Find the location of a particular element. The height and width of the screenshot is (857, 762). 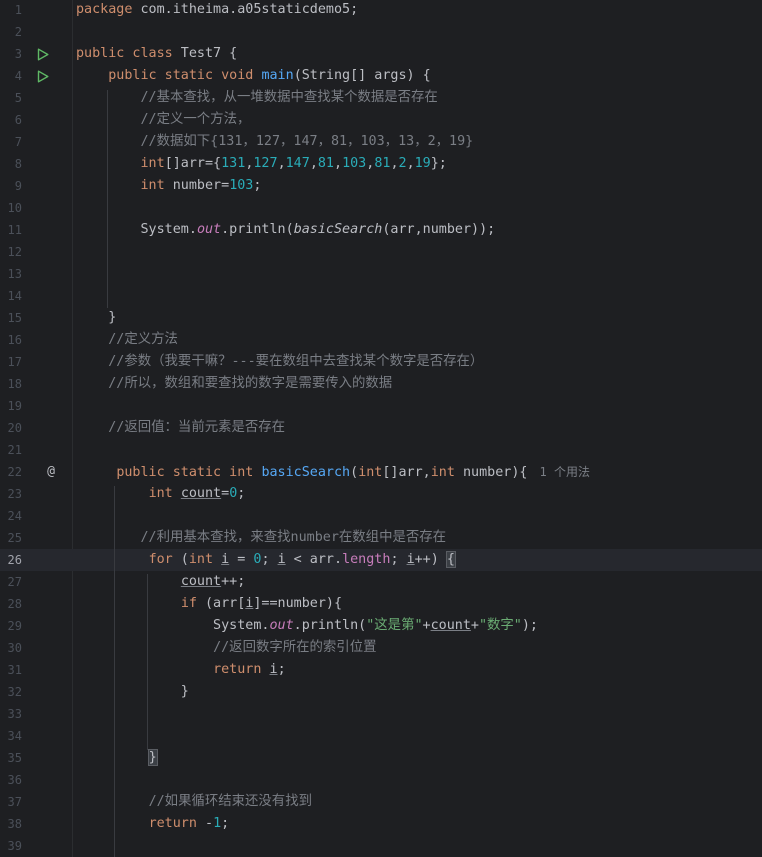

line-number: 5 is located at coordinates (18, 98).